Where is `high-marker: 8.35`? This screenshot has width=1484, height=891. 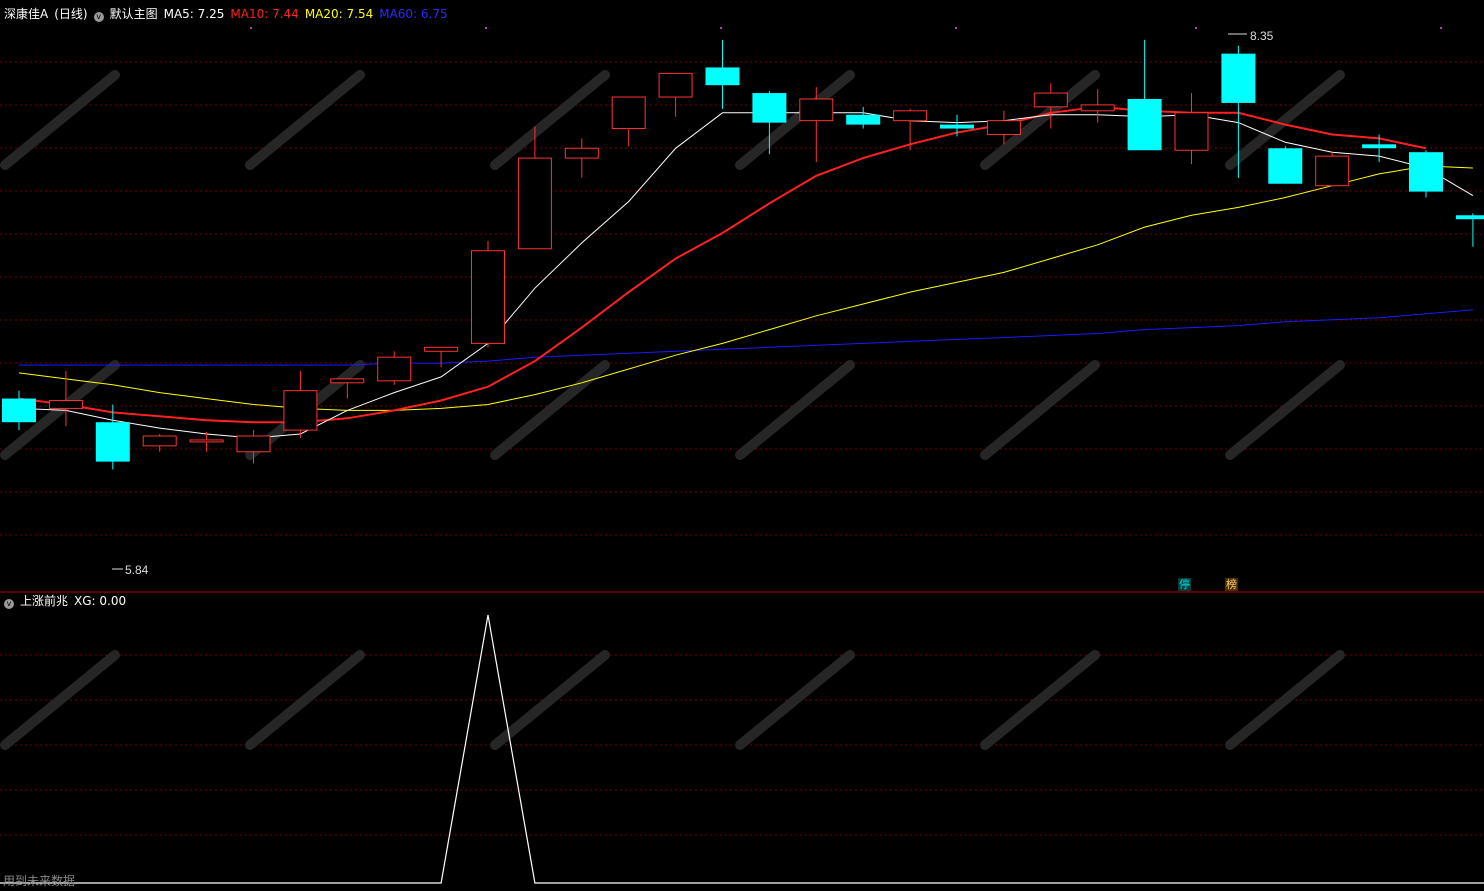 high-marker: 8.35 is located at coordinates (1251, 36).